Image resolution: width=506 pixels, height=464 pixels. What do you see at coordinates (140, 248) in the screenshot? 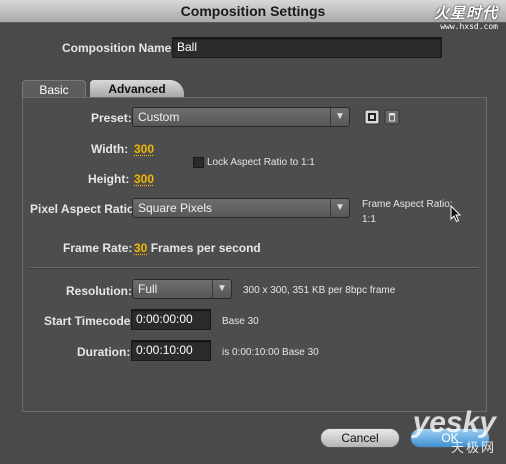
I see `frame-rate-value: 30` at bounding box center [140, 248].